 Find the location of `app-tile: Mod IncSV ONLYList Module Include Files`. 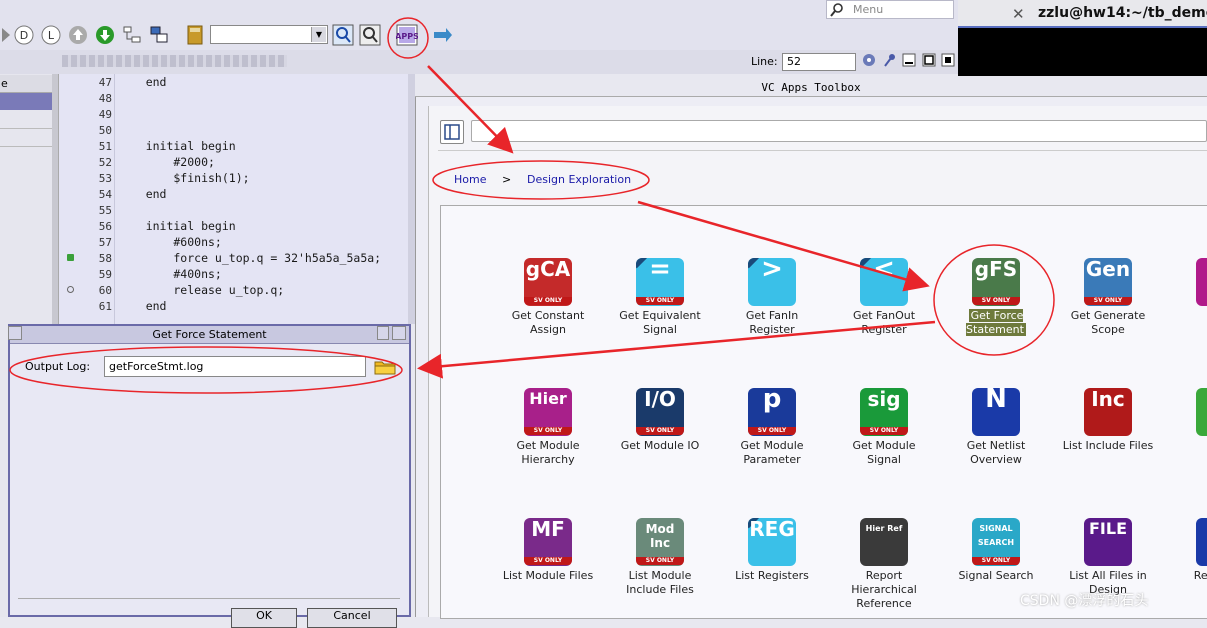

app-tile: Mod IncSV ONLYList Module Include Files is located at coordinates (660, 557).